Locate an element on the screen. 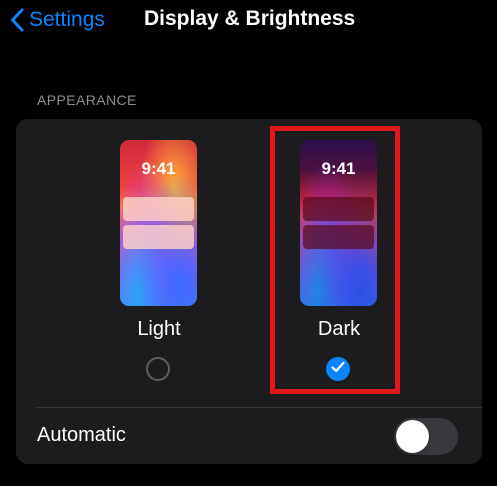  section-header-appearance: APPEARANCE is located at coordinates (87, 100).